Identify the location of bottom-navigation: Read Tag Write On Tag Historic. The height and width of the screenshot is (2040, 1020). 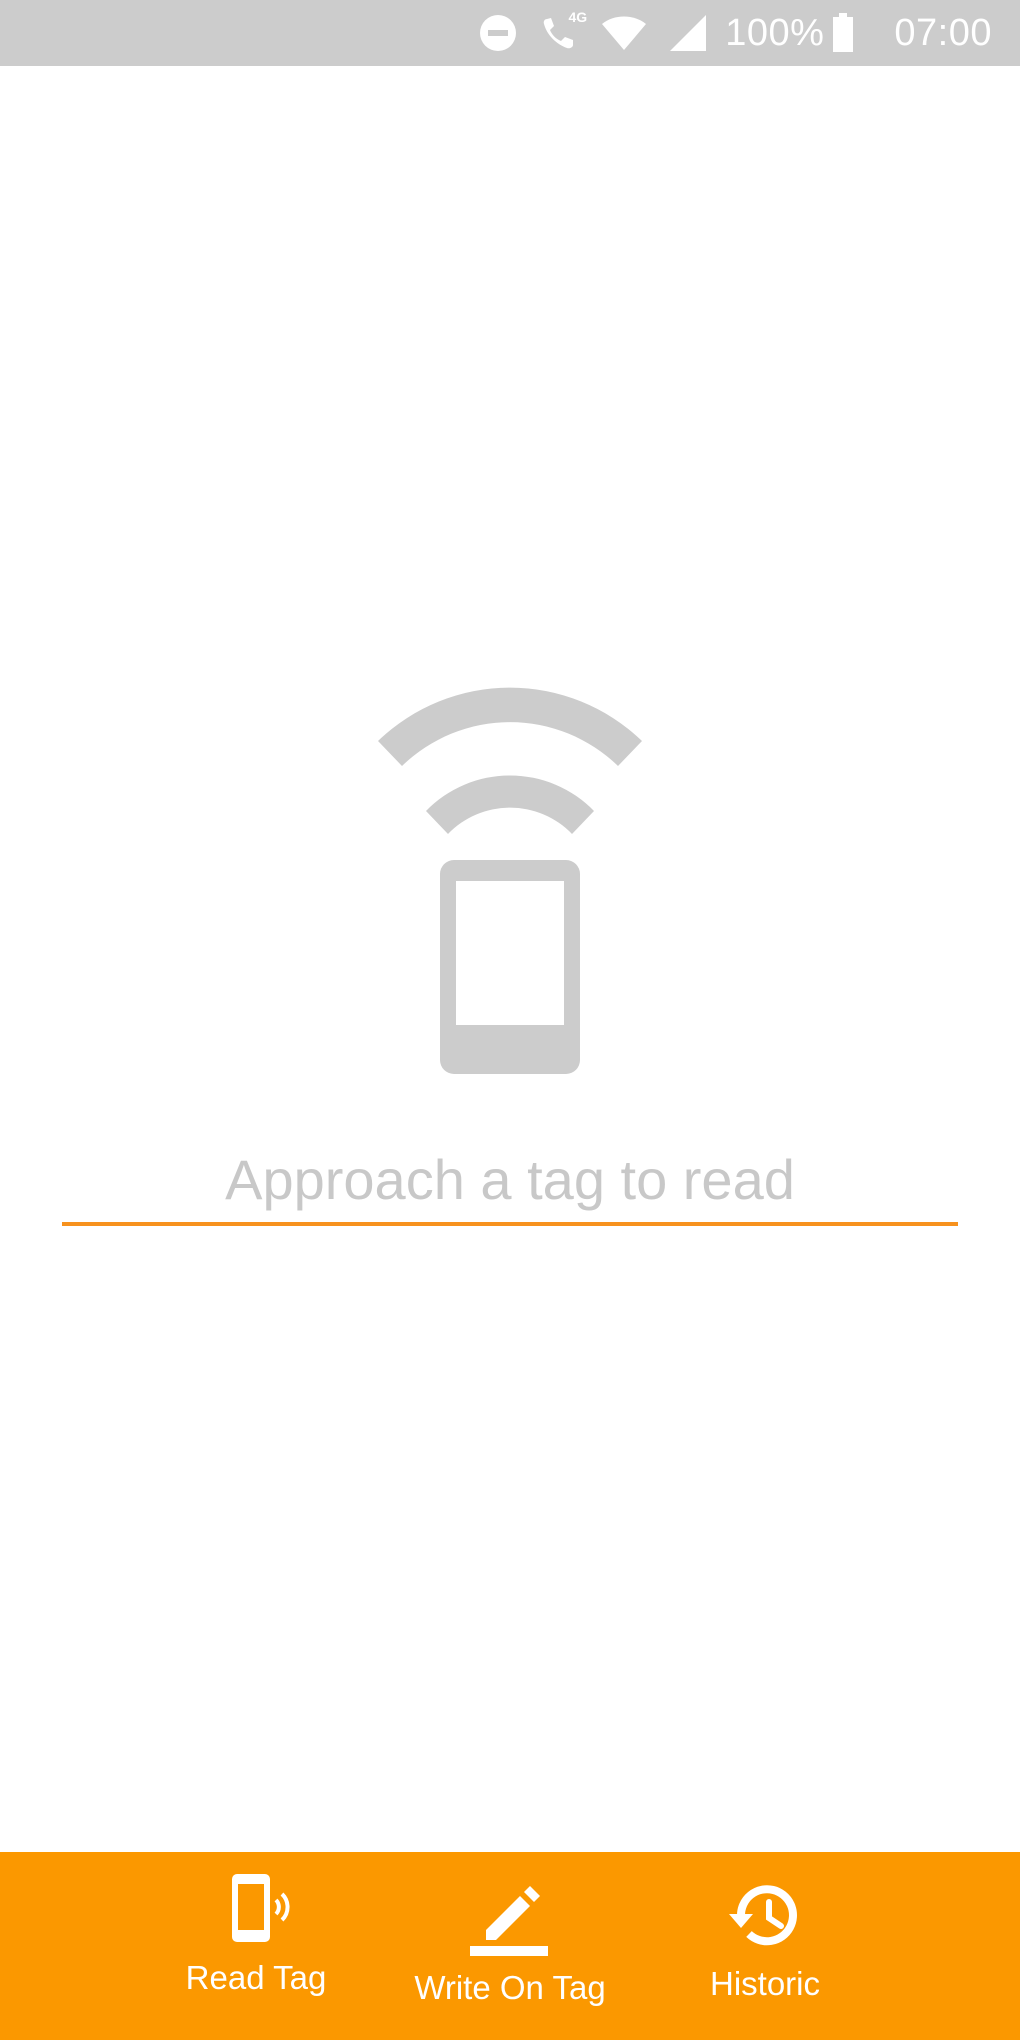
(510, 1946).